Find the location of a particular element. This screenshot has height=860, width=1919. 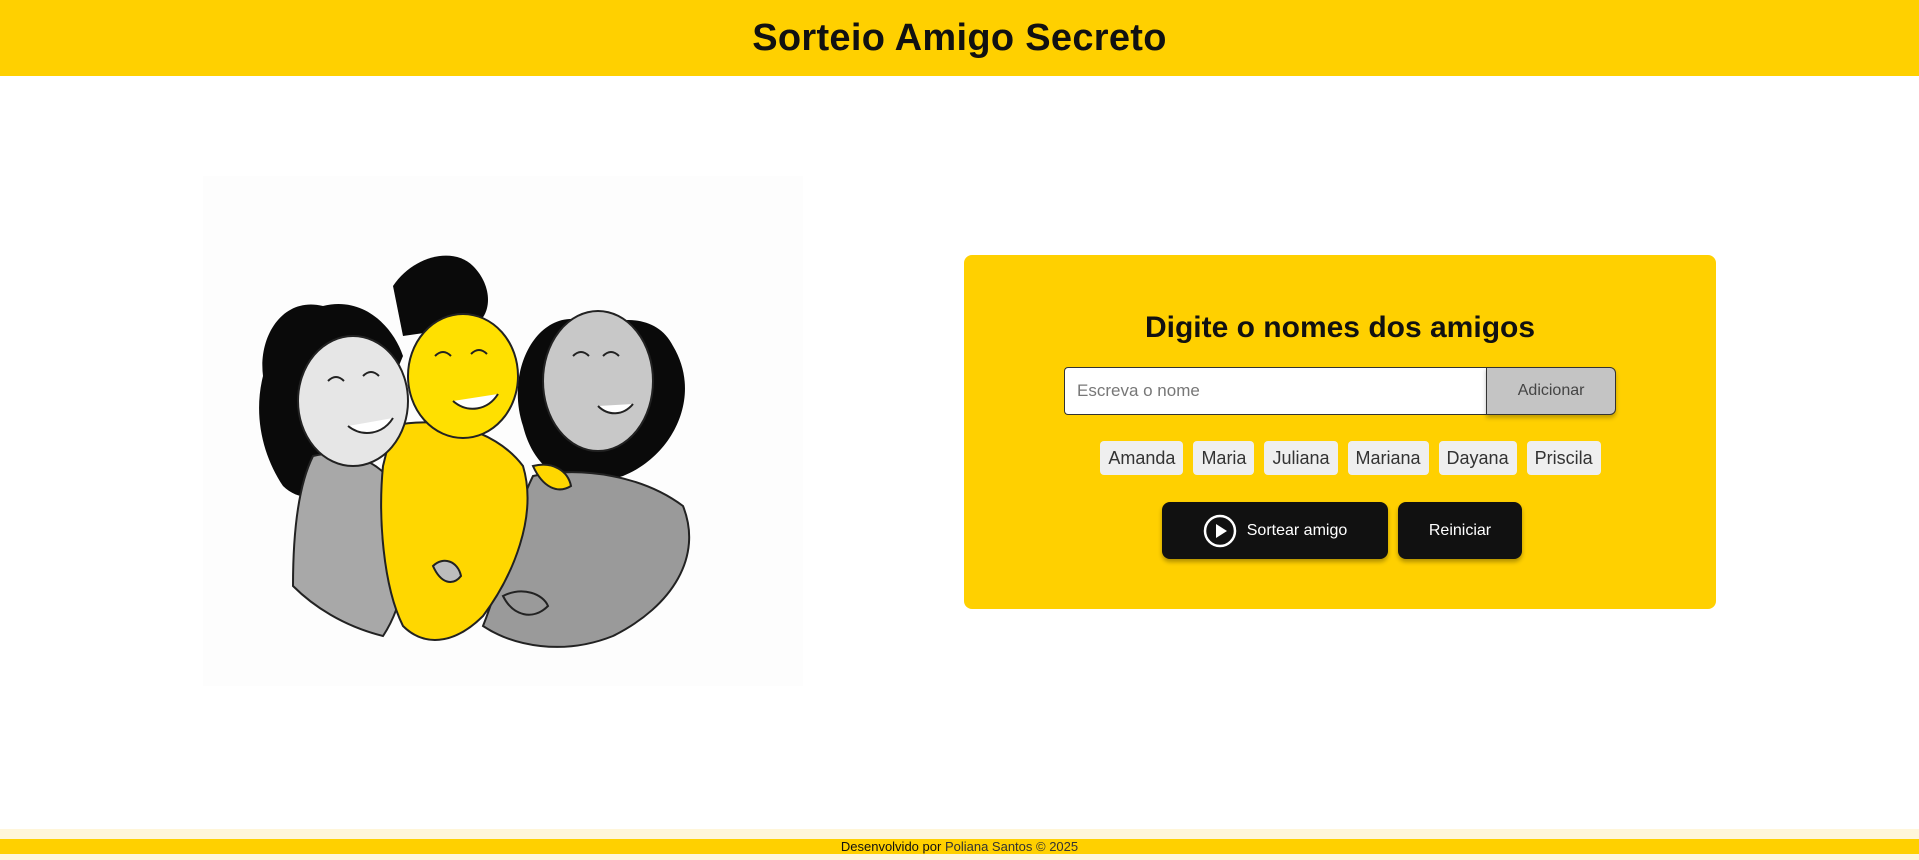

draw-friend-button: Sortear amigo is located at coordinates (1275, 530).